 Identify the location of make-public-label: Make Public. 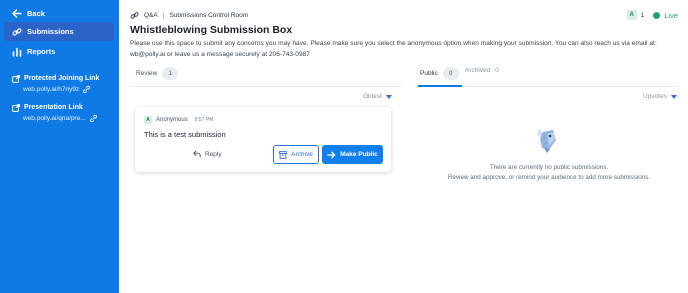
(359, 154).